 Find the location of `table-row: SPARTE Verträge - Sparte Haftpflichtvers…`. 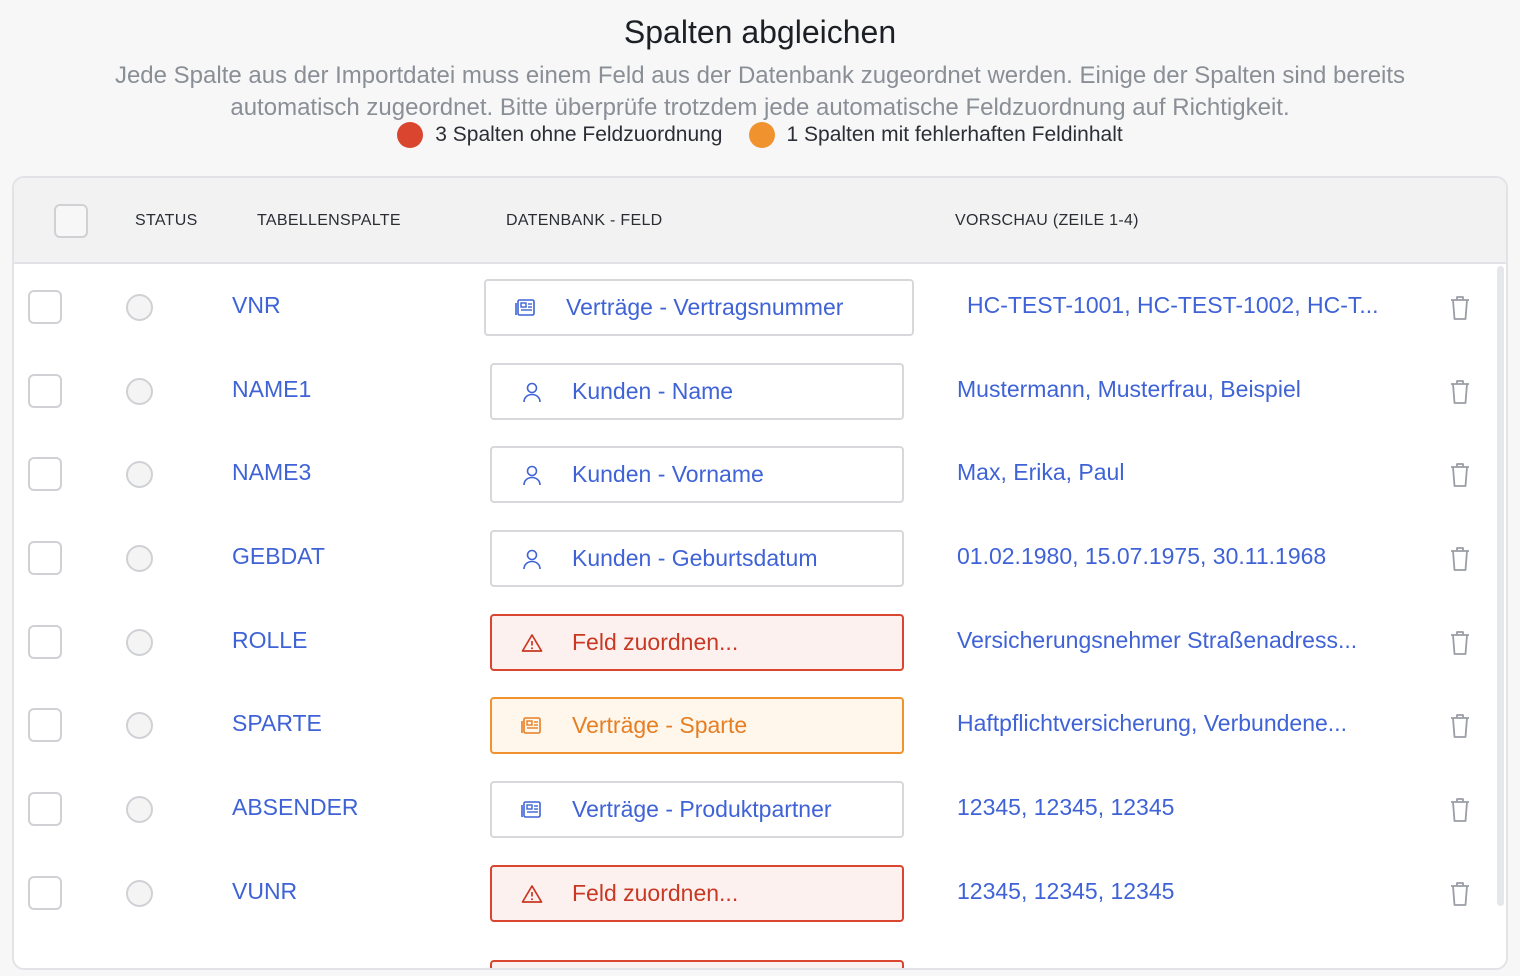

table-row: SPARTE Verträge - Sparte Haftpflichtvers… is located at coordinates (760, 725).